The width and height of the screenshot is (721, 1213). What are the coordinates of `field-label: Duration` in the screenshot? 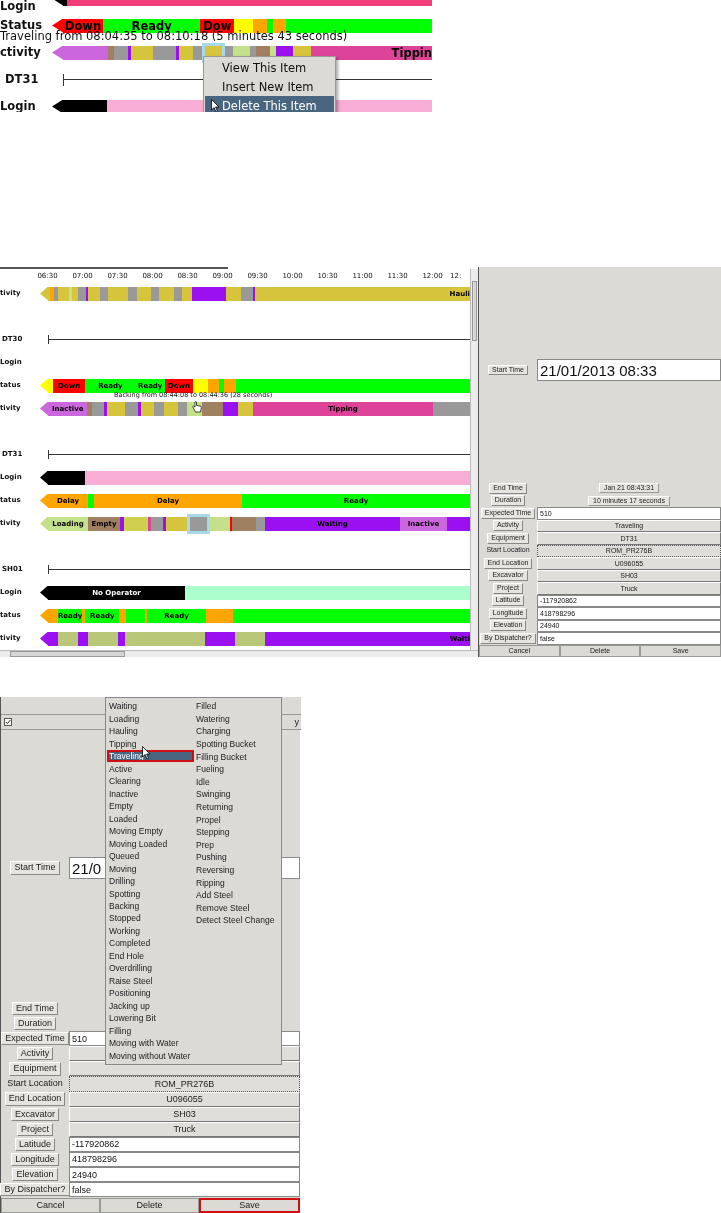 It's located at (35, 1024).